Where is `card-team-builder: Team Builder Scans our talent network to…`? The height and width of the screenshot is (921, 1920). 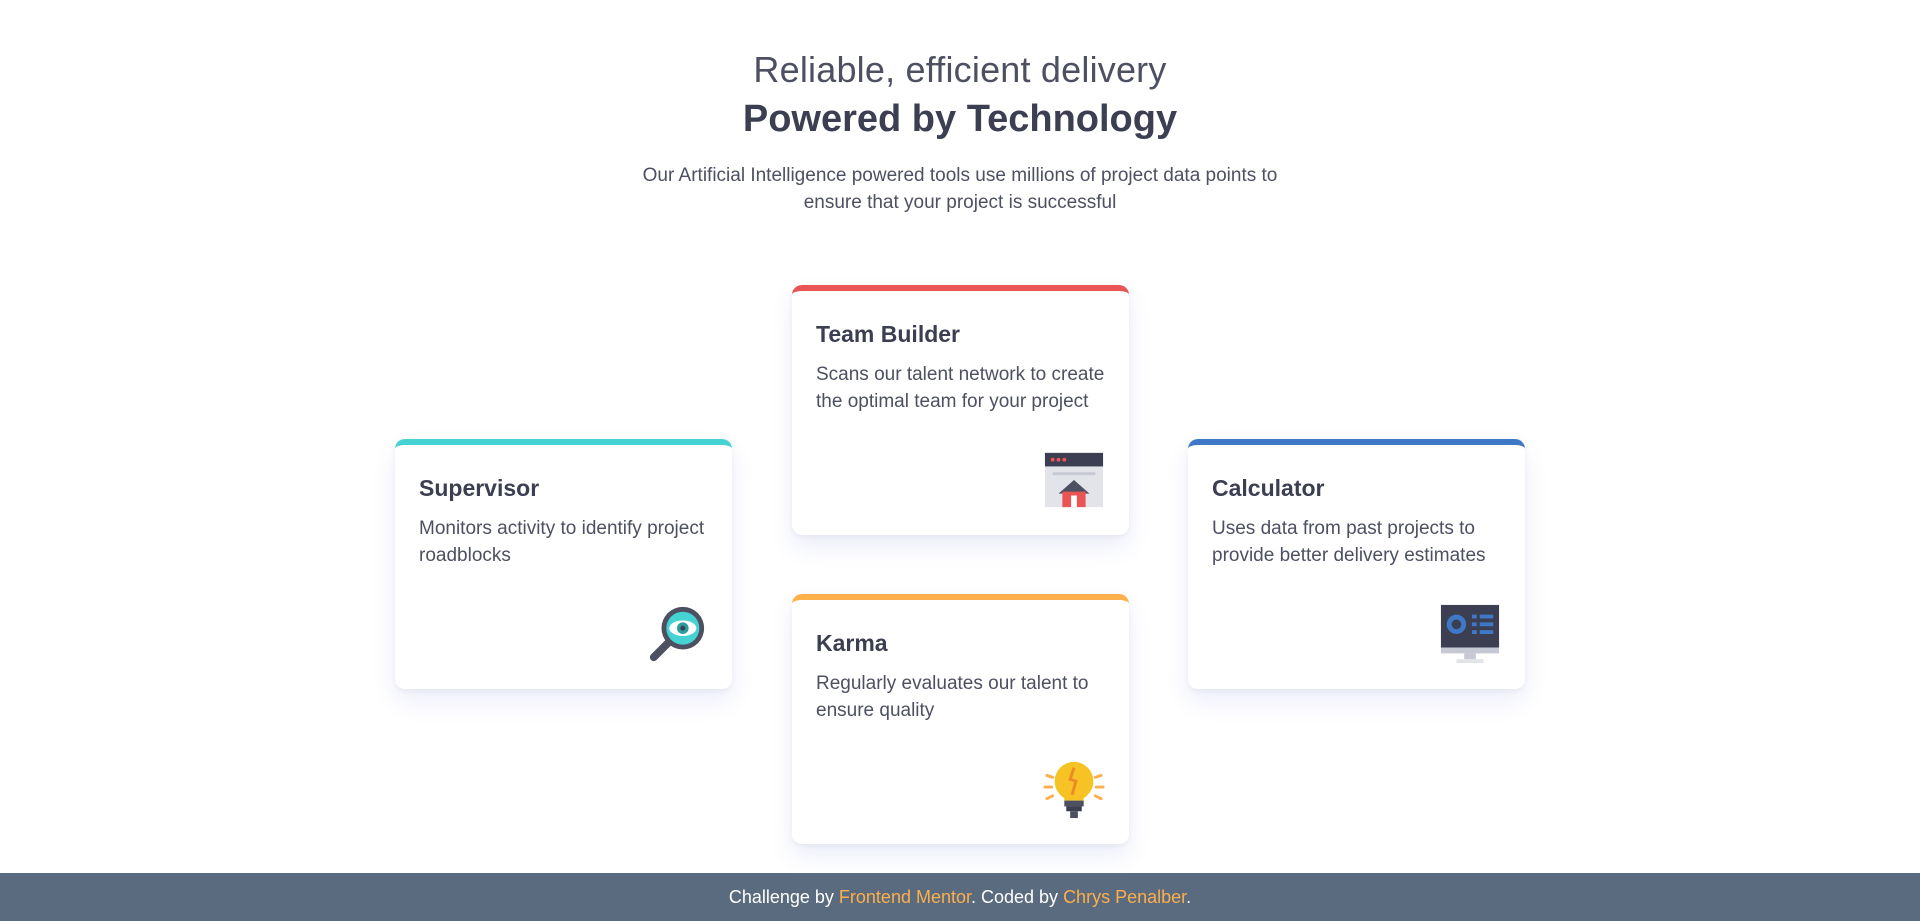
card-team-builder: Team Builder Scans our talent network to… is located at coordinates (960, 410).